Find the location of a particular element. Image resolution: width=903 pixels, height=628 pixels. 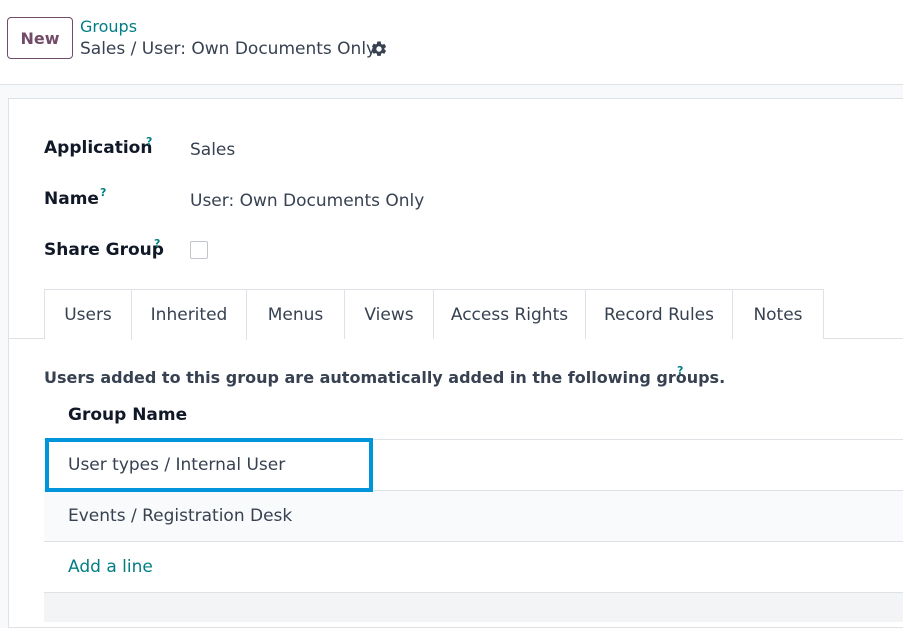

tab-views: Views is located at coordinates (389, 314).